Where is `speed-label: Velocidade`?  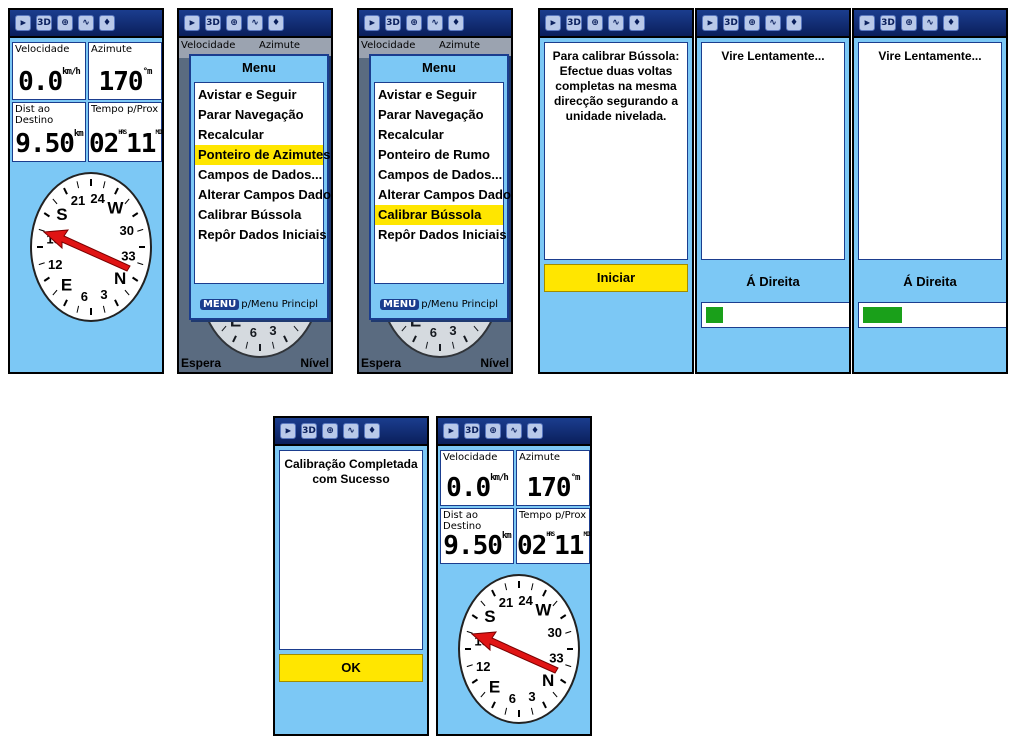
speed-label: Velocidade is located at coordinates (388, 45).